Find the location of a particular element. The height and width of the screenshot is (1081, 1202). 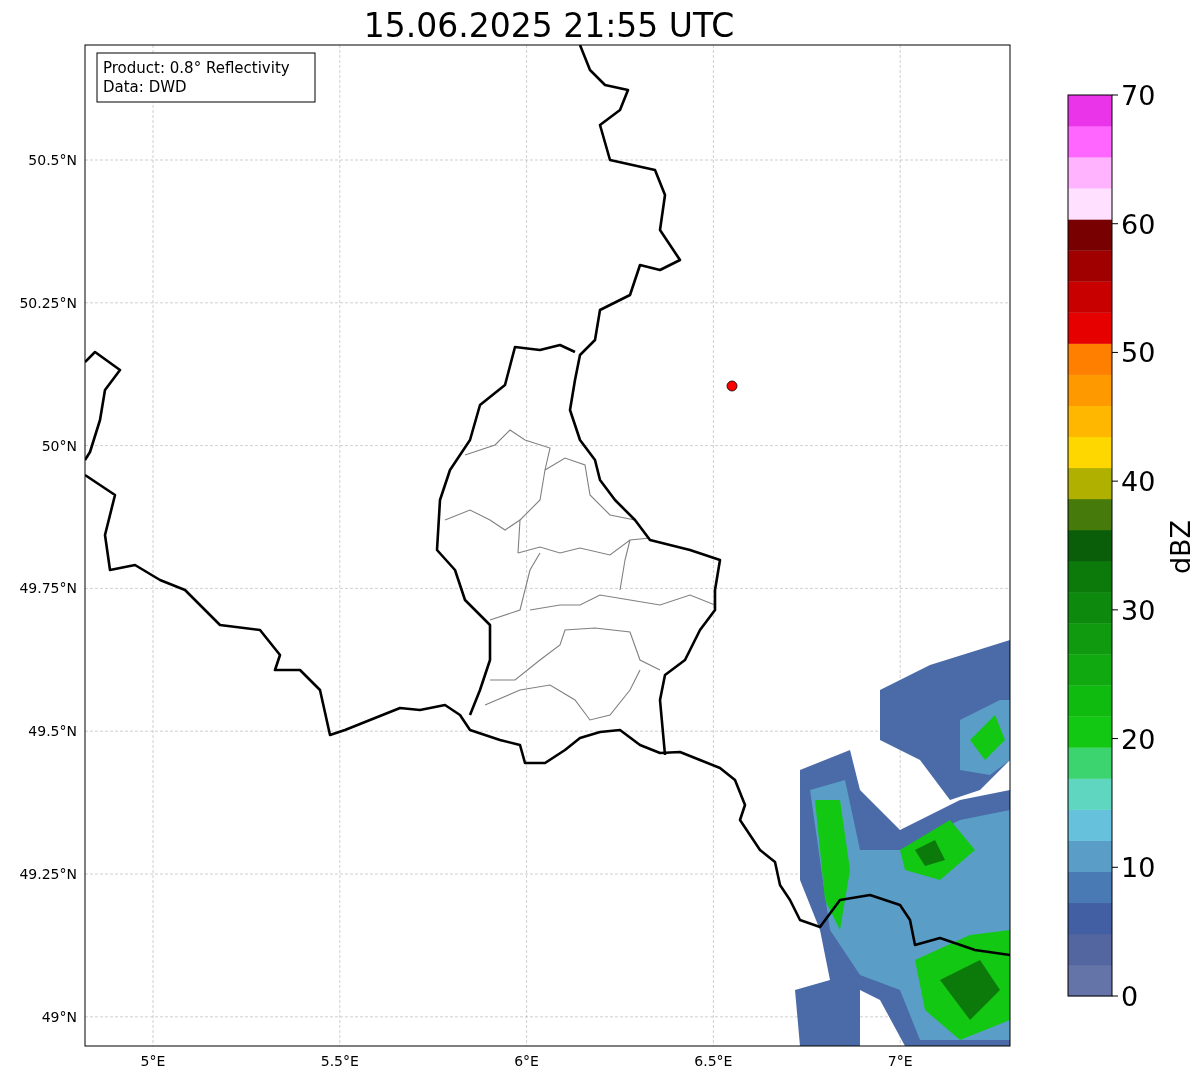

latitude-label: 50.5°N is located at coordinates (52, 160).